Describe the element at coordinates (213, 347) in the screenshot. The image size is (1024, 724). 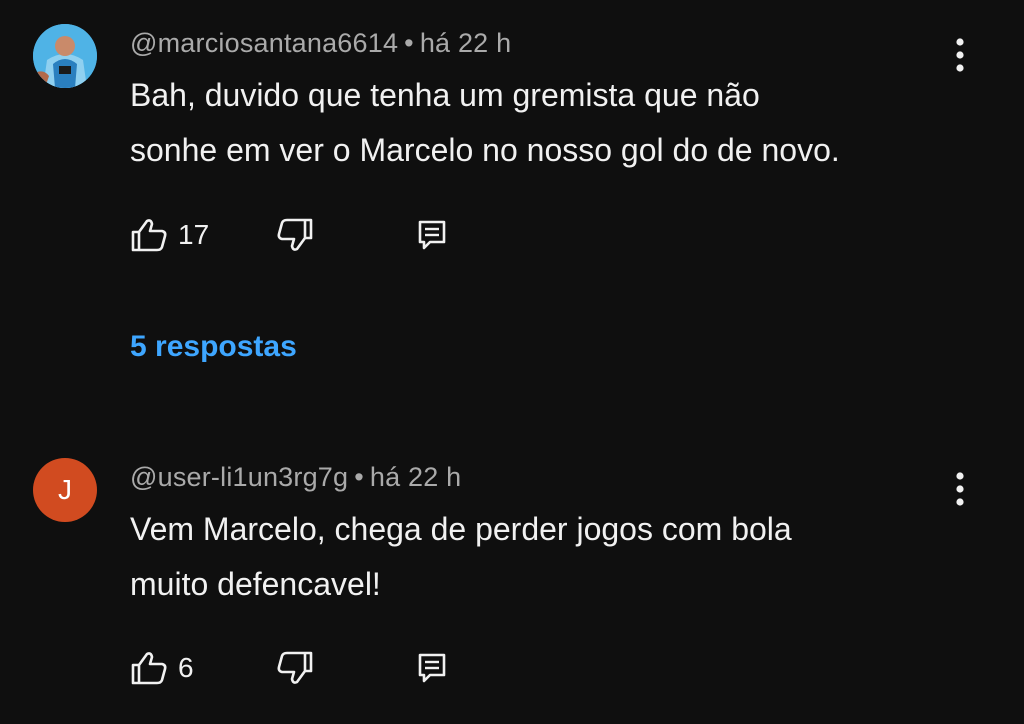
I see `view-replies-link: 5 respostas` at that location.